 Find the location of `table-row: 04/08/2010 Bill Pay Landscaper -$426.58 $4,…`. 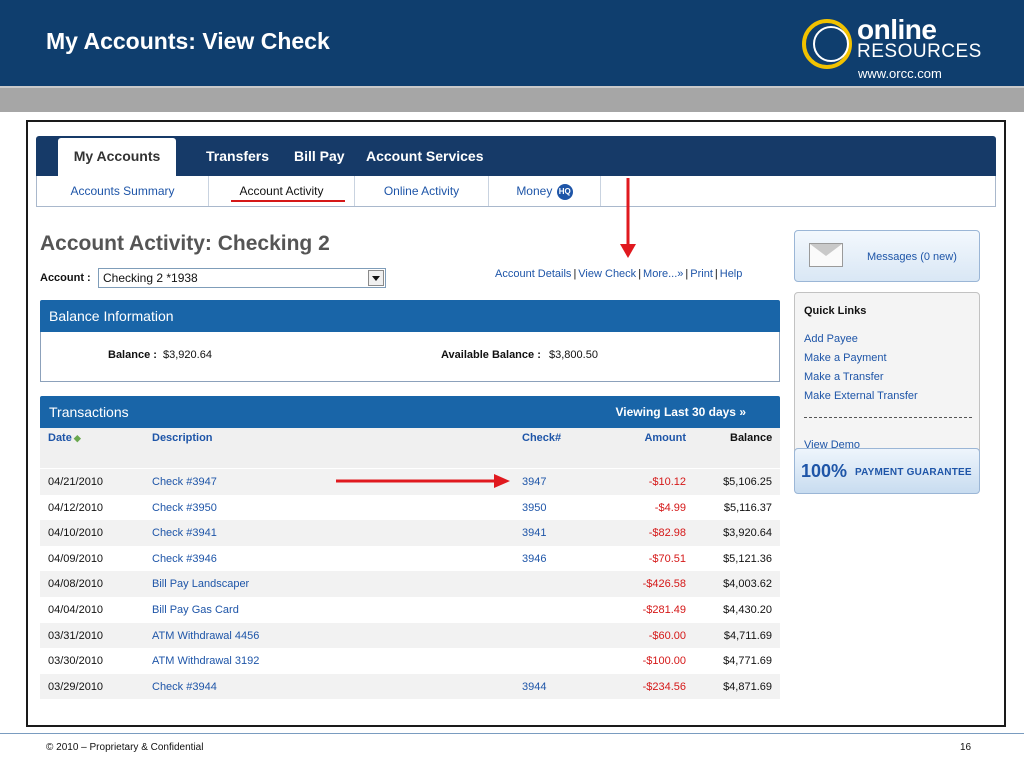

table-row: 04/08/2010 Bill Pay Landscaper -$426.58 $4,… is located at coordinates (410, 584).